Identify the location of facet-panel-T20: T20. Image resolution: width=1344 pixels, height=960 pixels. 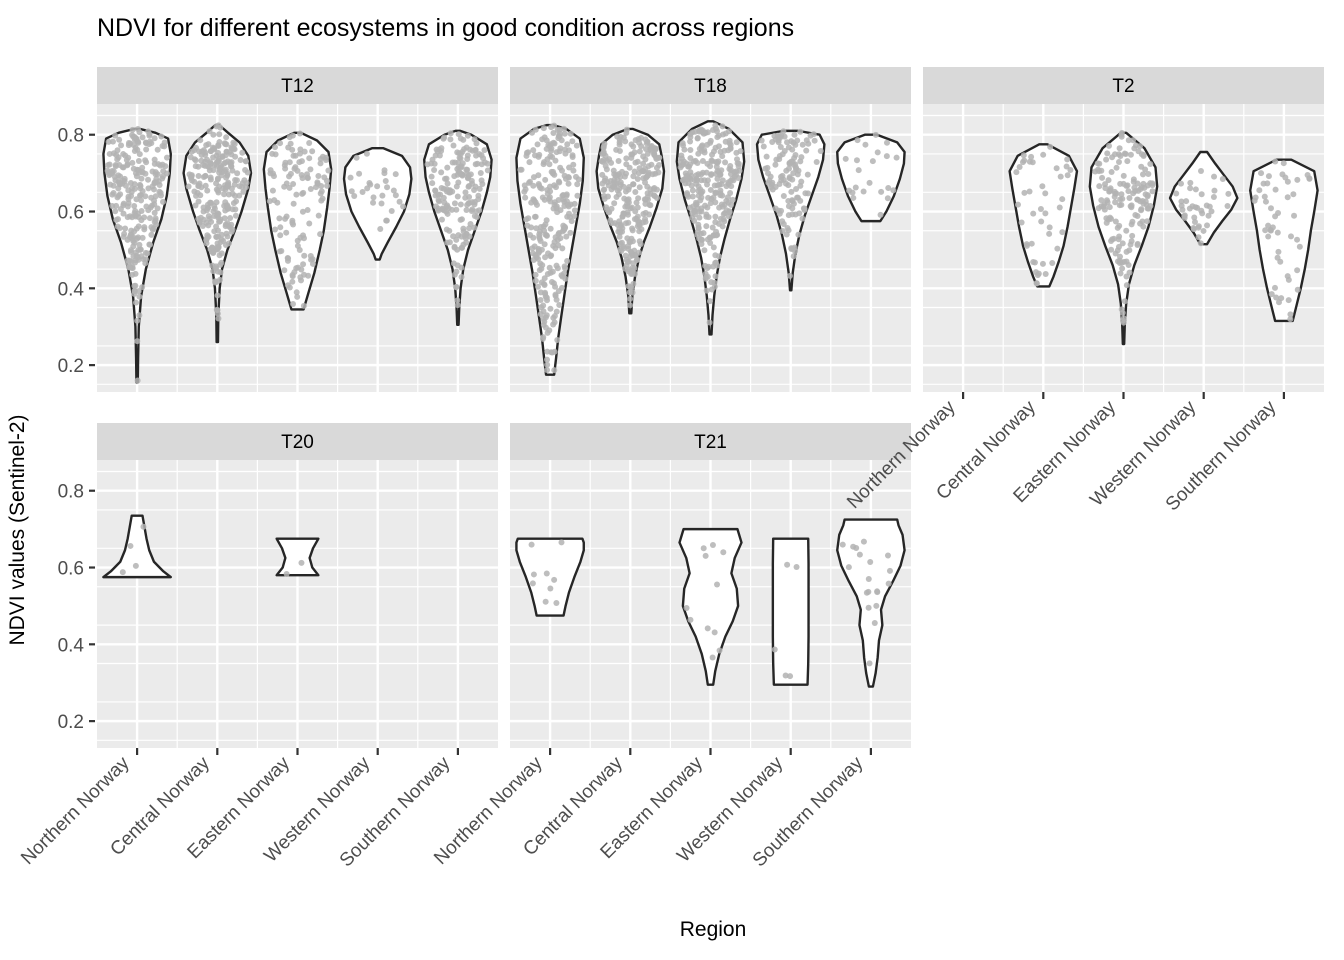
(297, 585).